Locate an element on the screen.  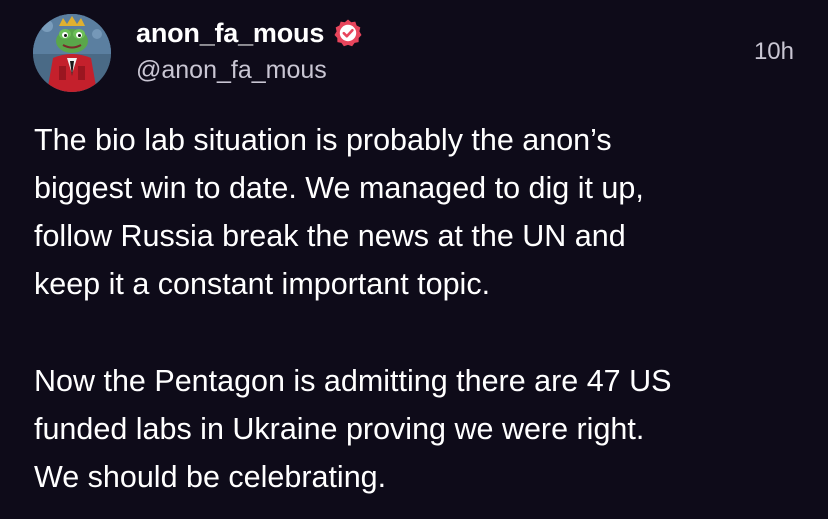
verified-badge-icon is located at coordinates (348, 33).